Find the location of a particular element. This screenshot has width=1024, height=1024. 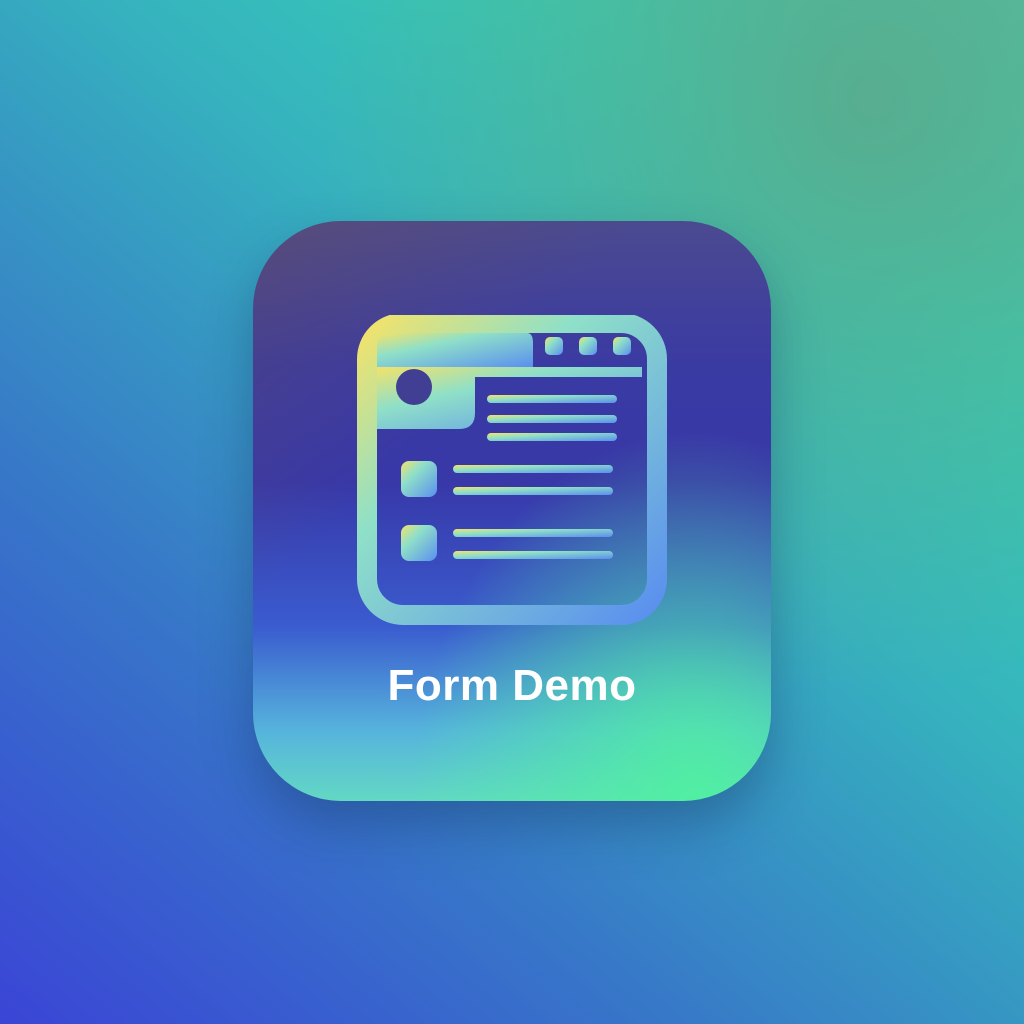

form-window-icon is located at coordinates (512, 470).